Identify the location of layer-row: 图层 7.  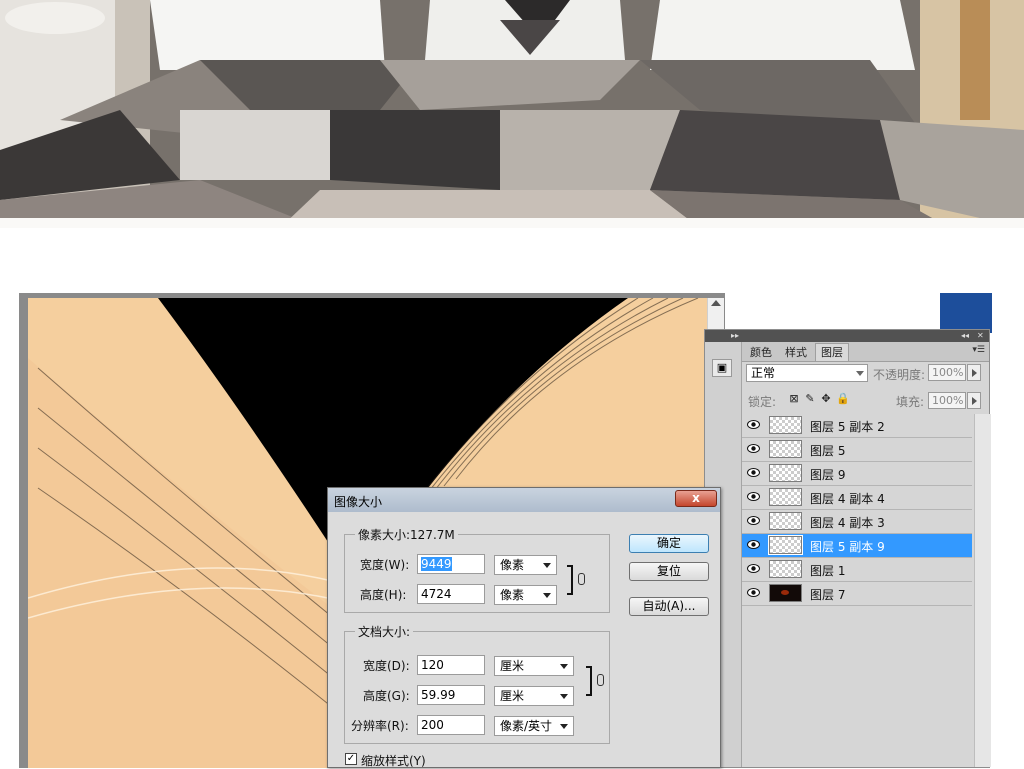
(857, 594).